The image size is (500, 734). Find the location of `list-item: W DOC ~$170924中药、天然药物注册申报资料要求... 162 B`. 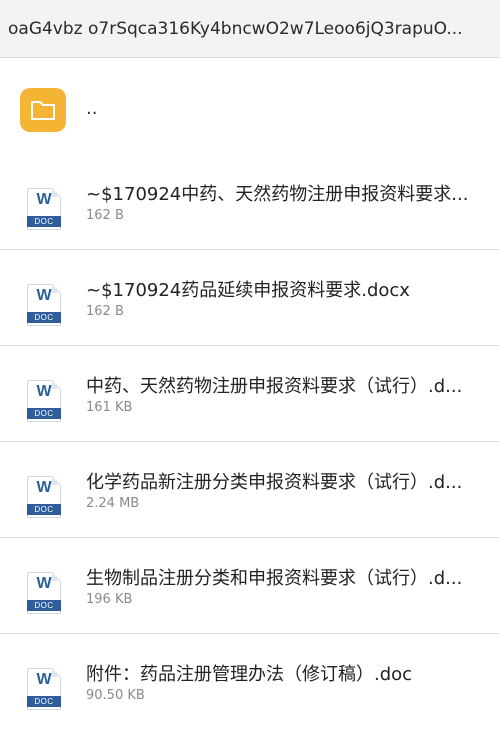

list-item: W DOC ~$170924中药、天然药物注册申报资料要求... 162 B is located at coordinates (250, 202).